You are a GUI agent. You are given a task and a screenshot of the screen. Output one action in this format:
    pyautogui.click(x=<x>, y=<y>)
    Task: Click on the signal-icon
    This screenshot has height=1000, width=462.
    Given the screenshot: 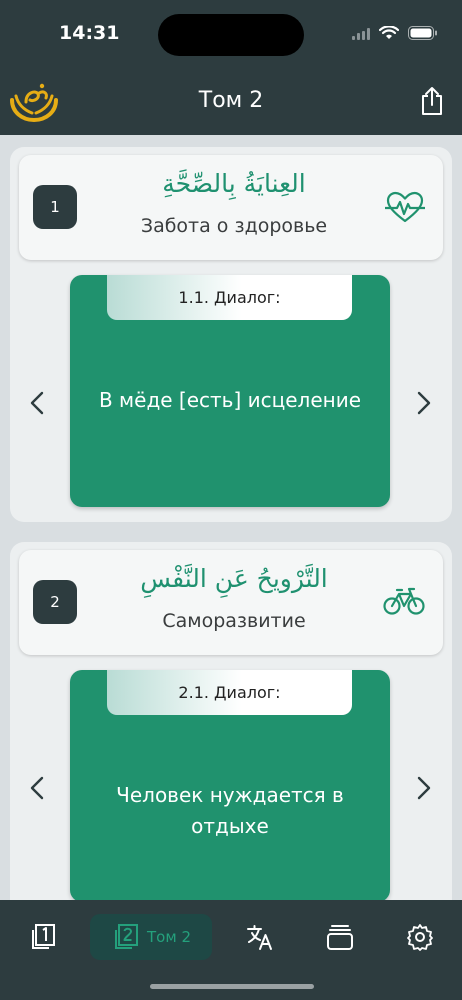 What is the action you would take?
    pyautogui.click(x=361, y=34)
    